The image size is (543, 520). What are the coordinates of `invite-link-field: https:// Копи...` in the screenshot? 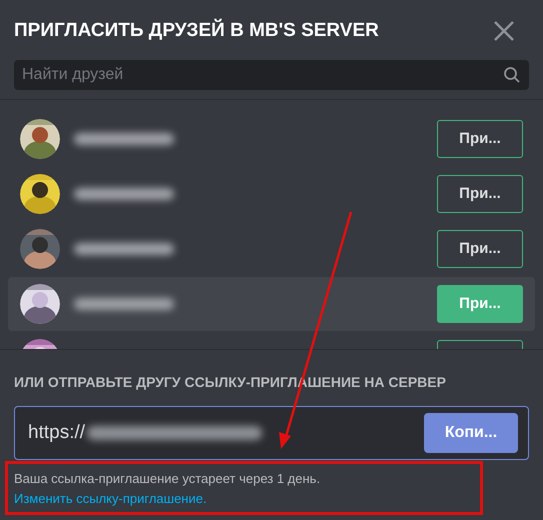 It's located at (271, 433).